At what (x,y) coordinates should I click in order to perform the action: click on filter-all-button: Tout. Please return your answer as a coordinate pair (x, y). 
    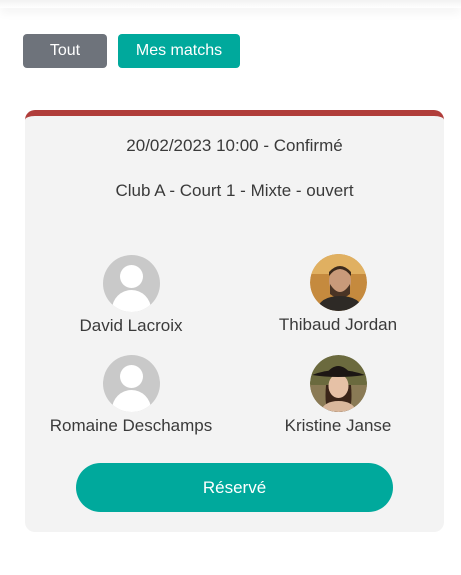
    Looking at the image, I should click on (65, 51).